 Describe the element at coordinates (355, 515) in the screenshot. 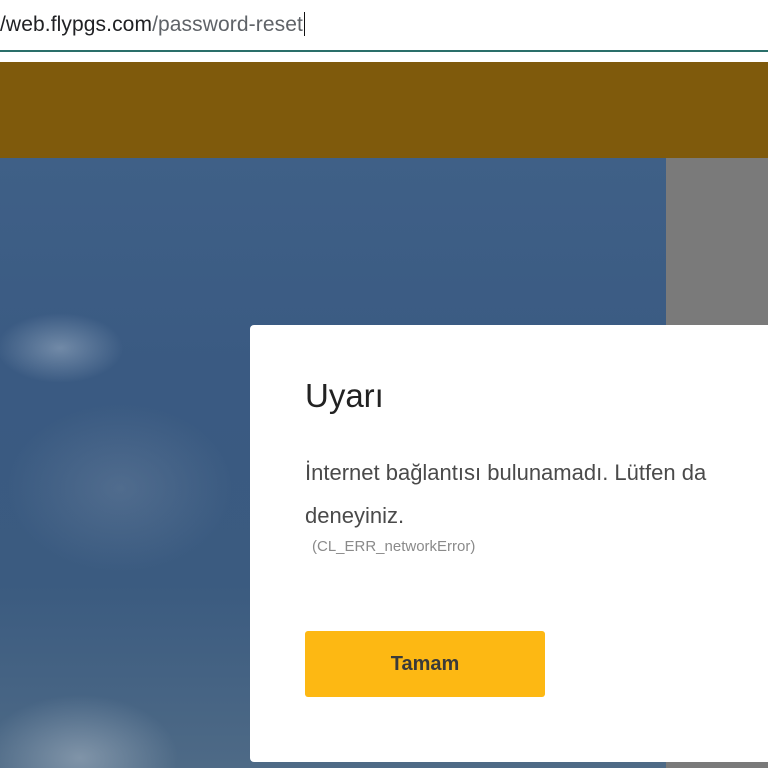

I see `dialog-message-line2: deneyiniz.` at that location.